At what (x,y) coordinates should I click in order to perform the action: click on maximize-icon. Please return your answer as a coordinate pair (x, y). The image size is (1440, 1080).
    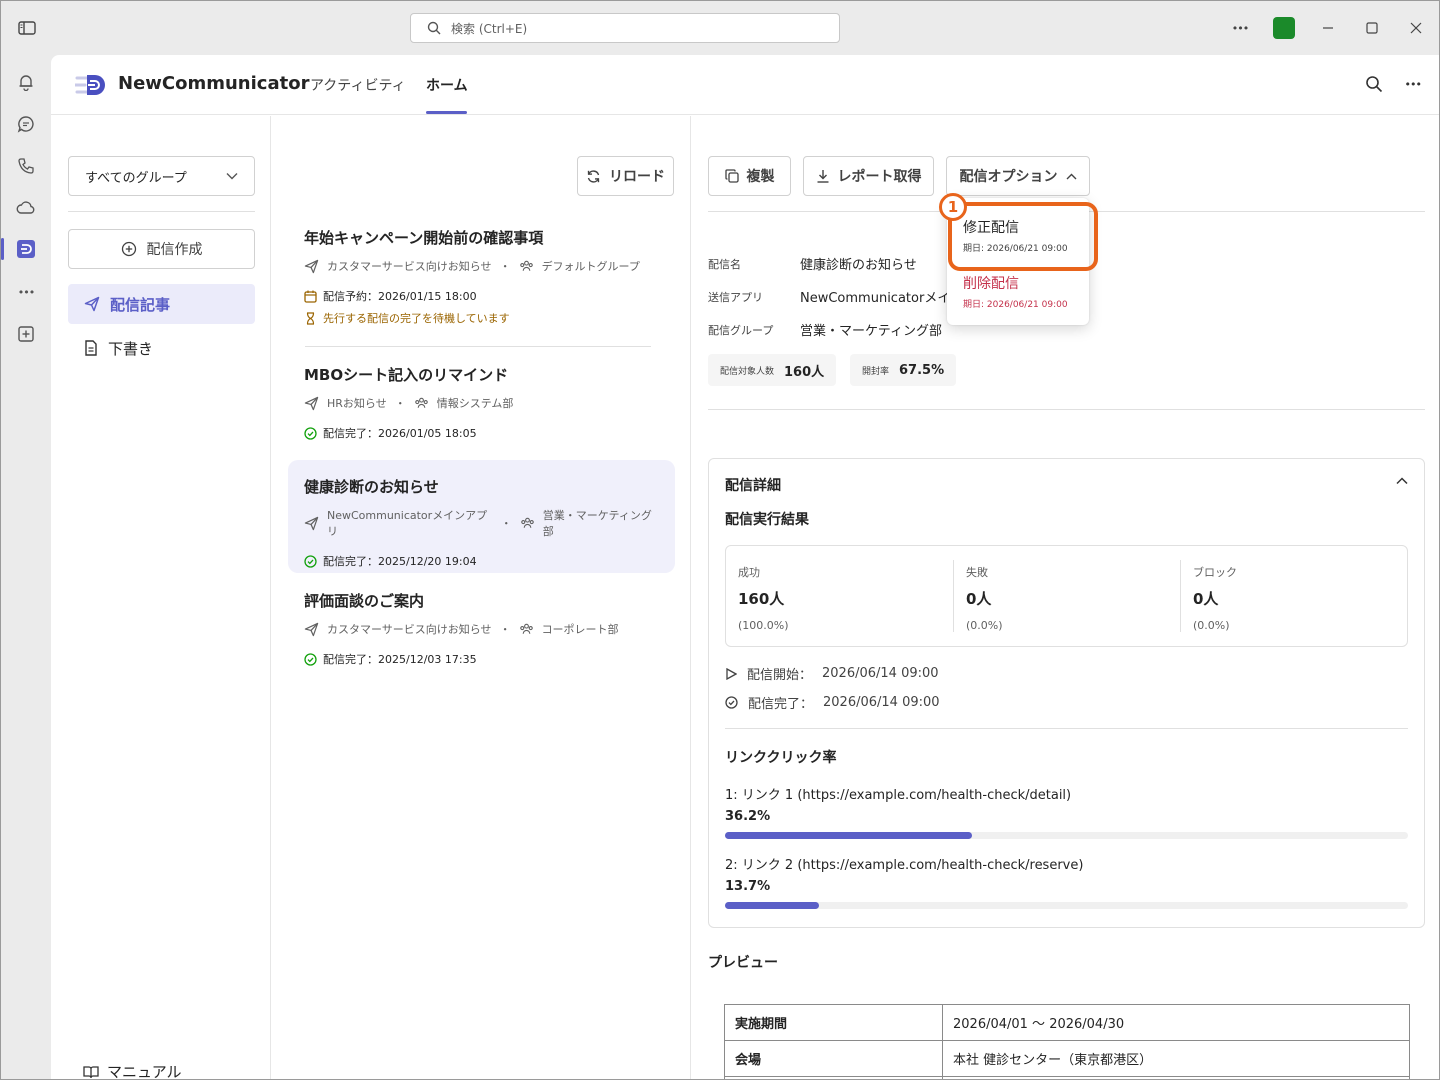
    Looking at the image, I should click on (1372, 28).